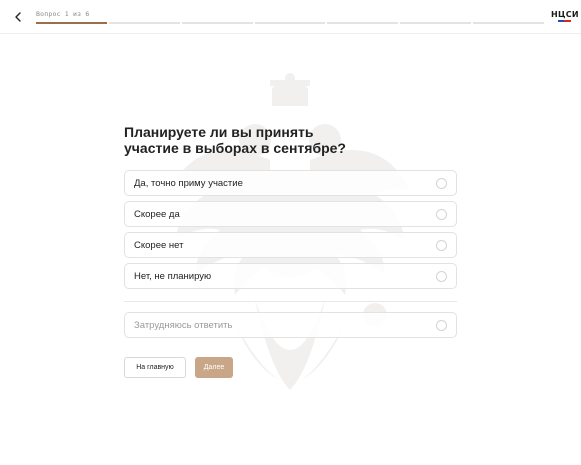  What do you see at coordinates (235, 148) in the screenshot?
I see `question-line: участие в выборах в сентябре?` at bounding box center [235, 148].